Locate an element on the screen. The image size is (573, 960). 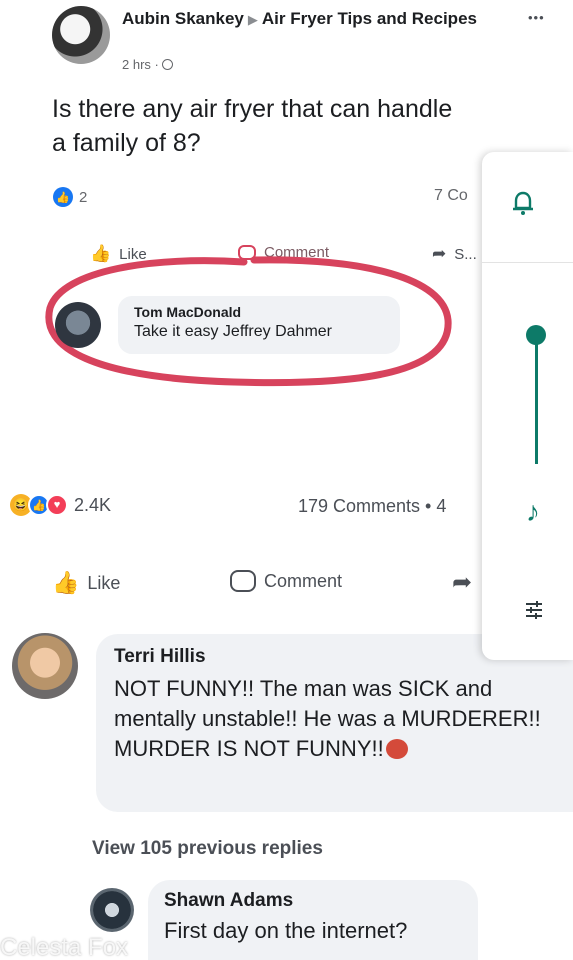
author-avatar is located at coordinates (81, 35).